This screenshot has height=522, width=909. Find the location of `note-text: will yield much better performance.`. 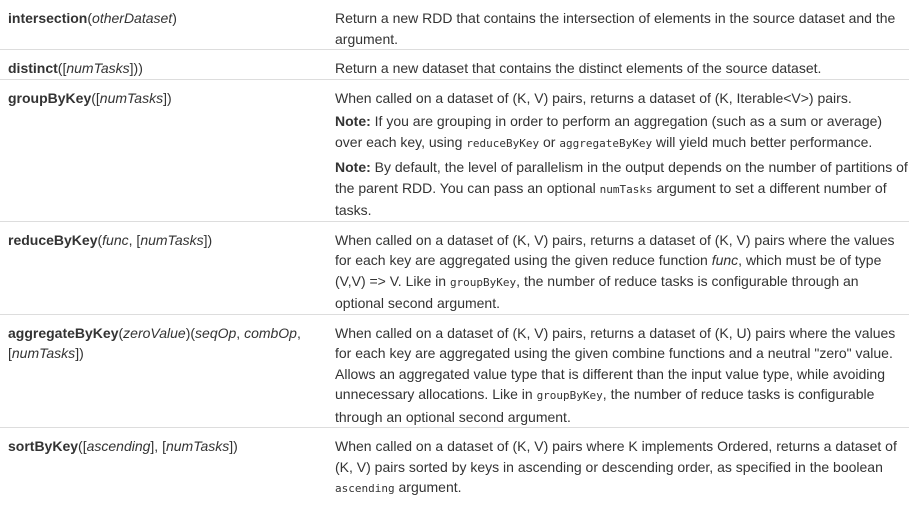

note-text: will yield much better performance. is located at coordinates (762, 141).